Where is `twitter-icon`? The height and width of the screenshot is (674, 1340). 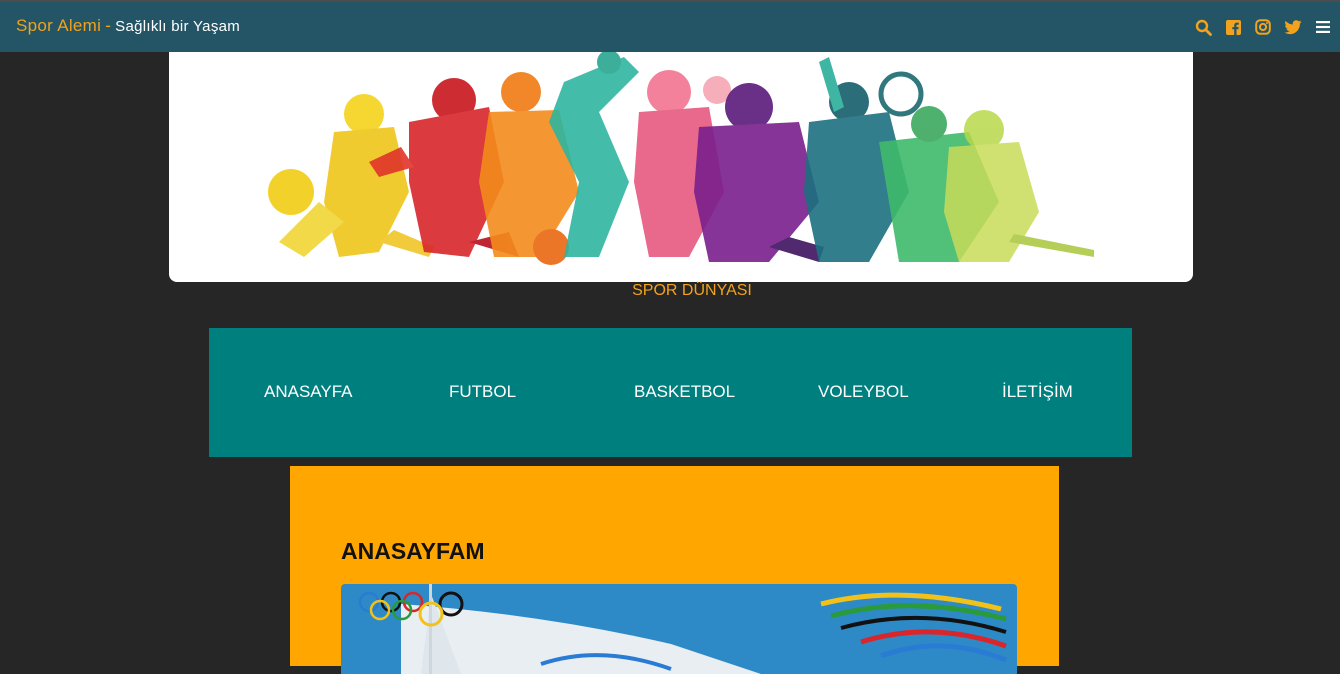
twitter-icon is located at coordinates (1293, 27).